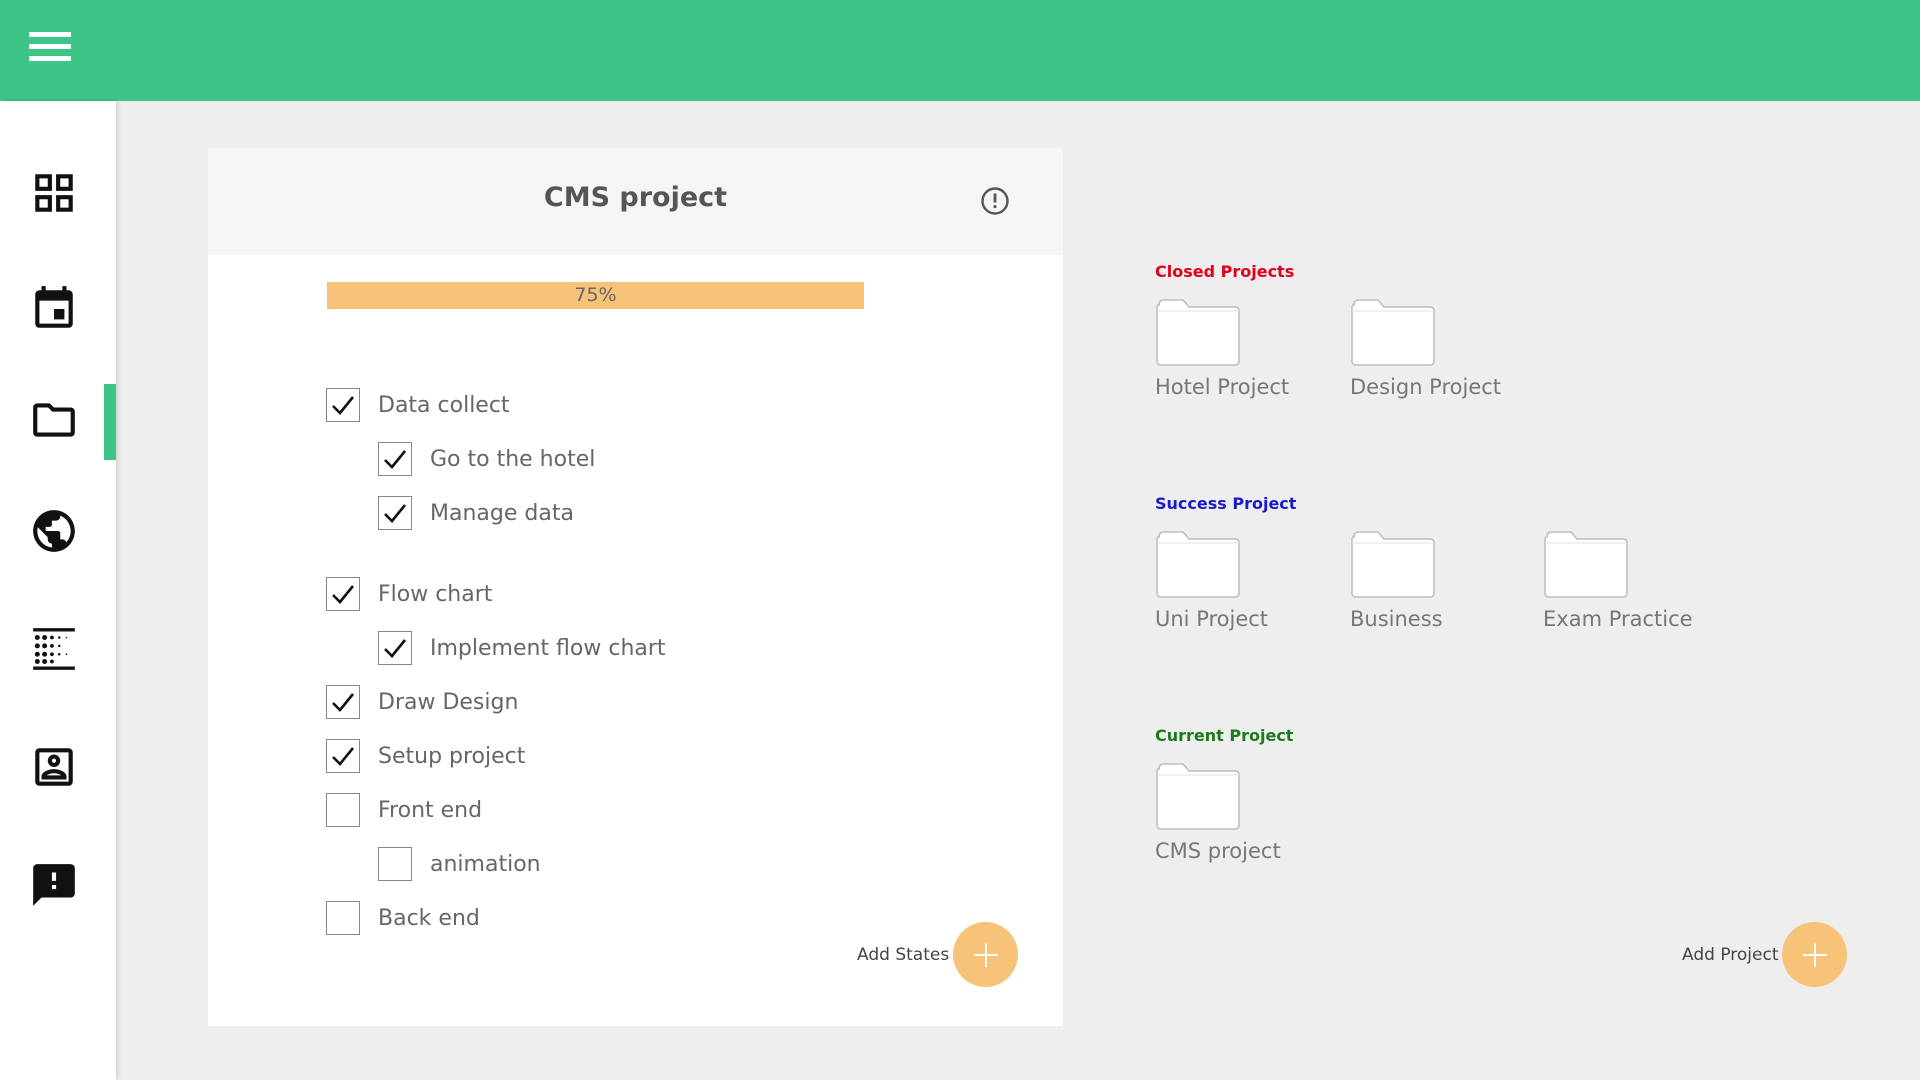 Image resolution: width=1920 pixels, height=1080 pixels. Describe the element at coordinates (448, 702) in the screenshot. I see `task-label: Draw Design` at that location.